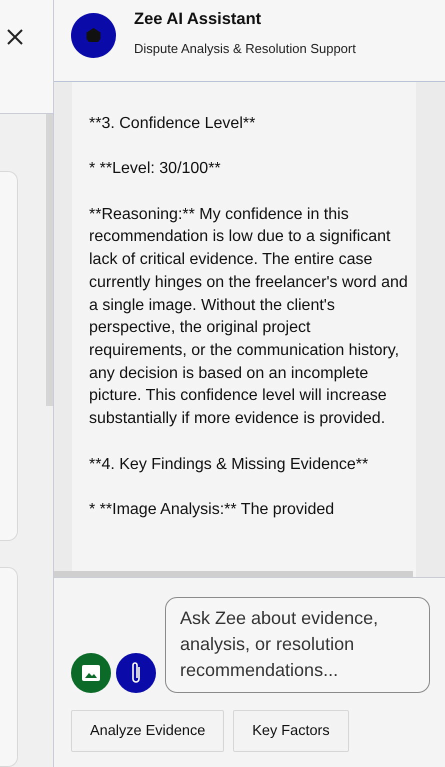 This screenshot has width=445, height=767. Describe the element at coordinates (15, 37) in the screenshot. I see `close-icon` at that location.